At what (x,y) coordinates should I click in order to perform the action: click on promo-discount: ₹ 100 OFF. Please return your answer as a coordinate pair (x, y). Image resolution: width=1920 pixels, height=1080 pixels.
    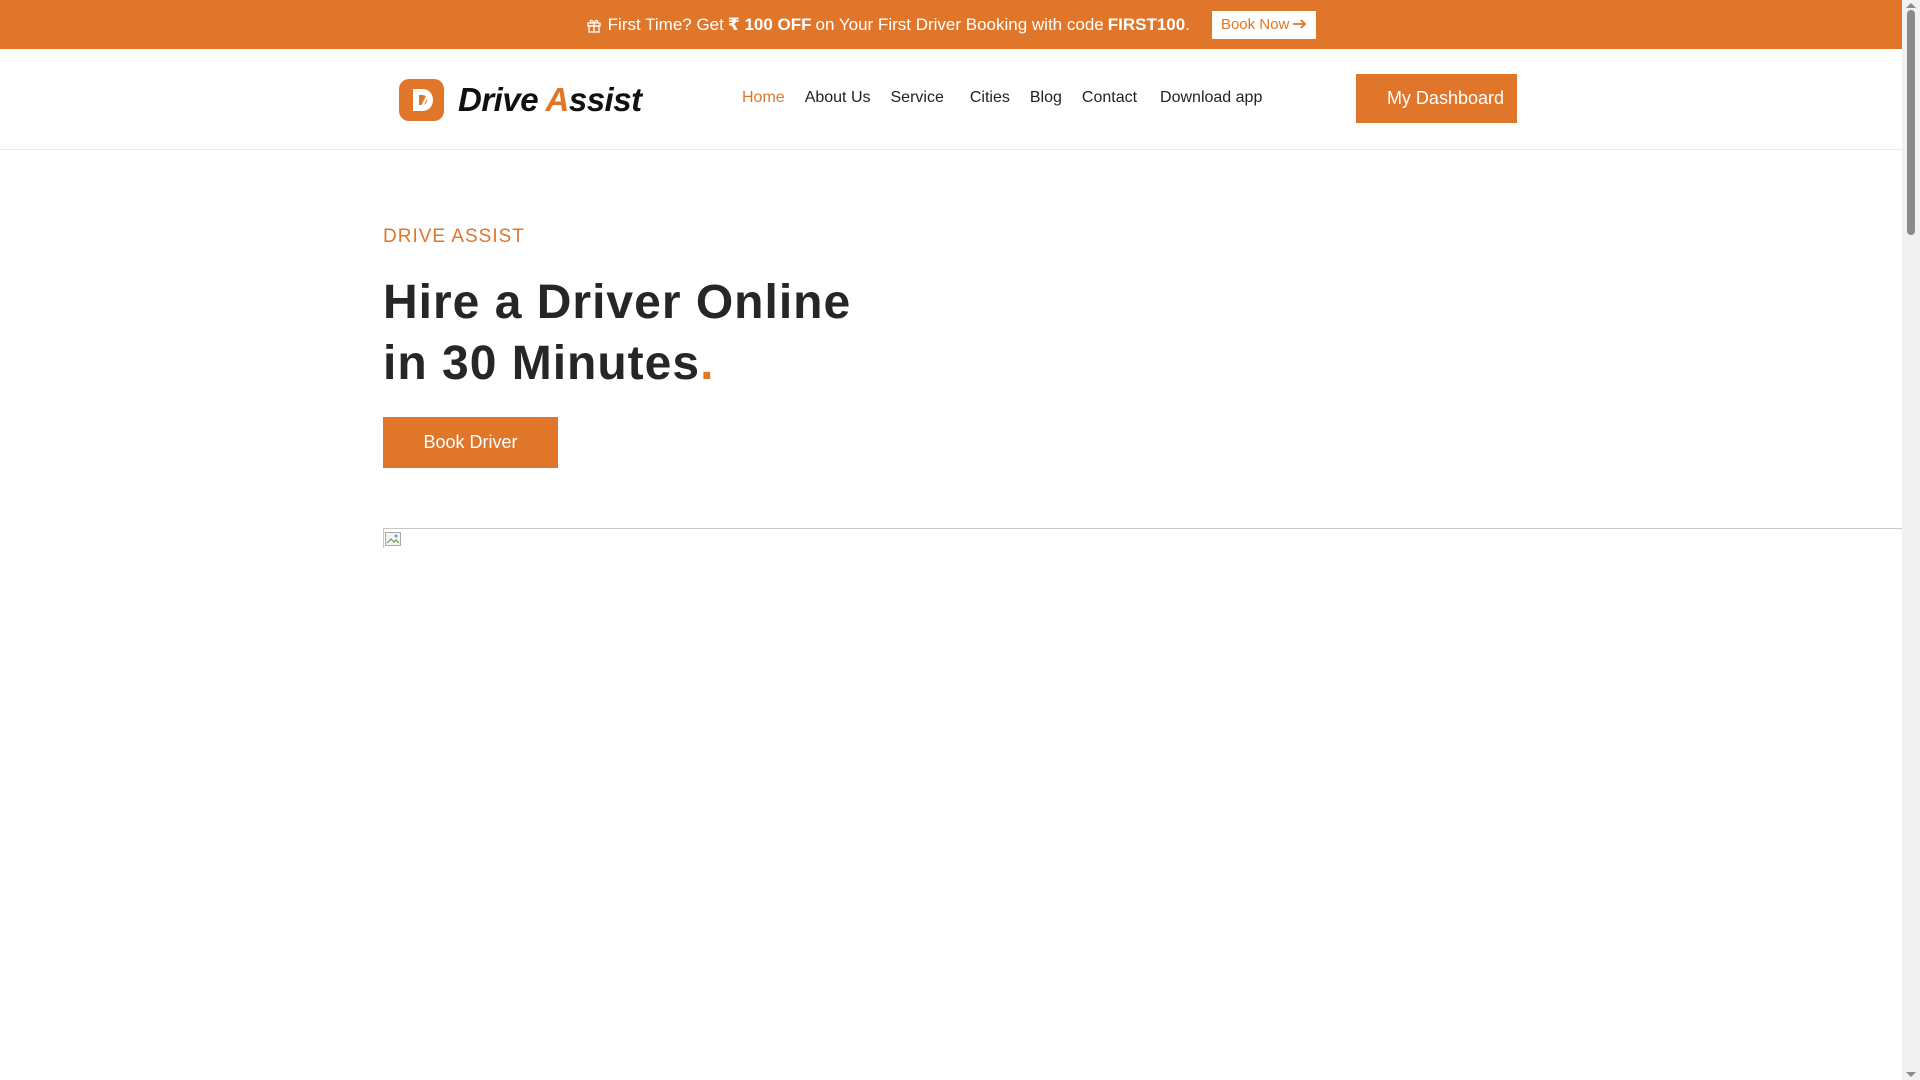
    Looking at the image, I should click on (770, 25).